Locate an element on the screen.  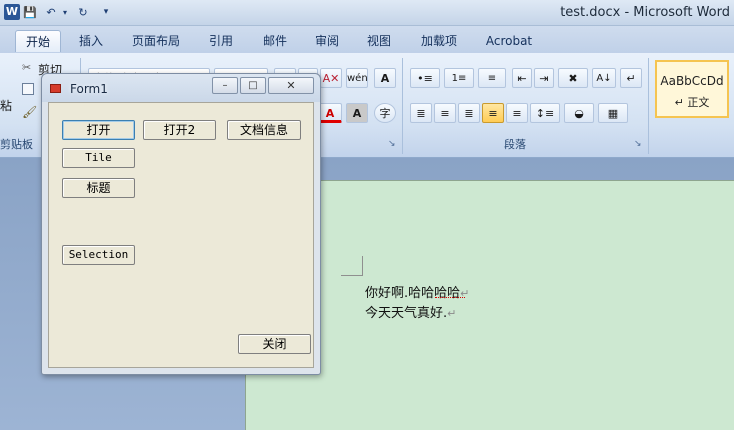
style-normal-label: ↵ 正文 is located at coordinates (692, 102).